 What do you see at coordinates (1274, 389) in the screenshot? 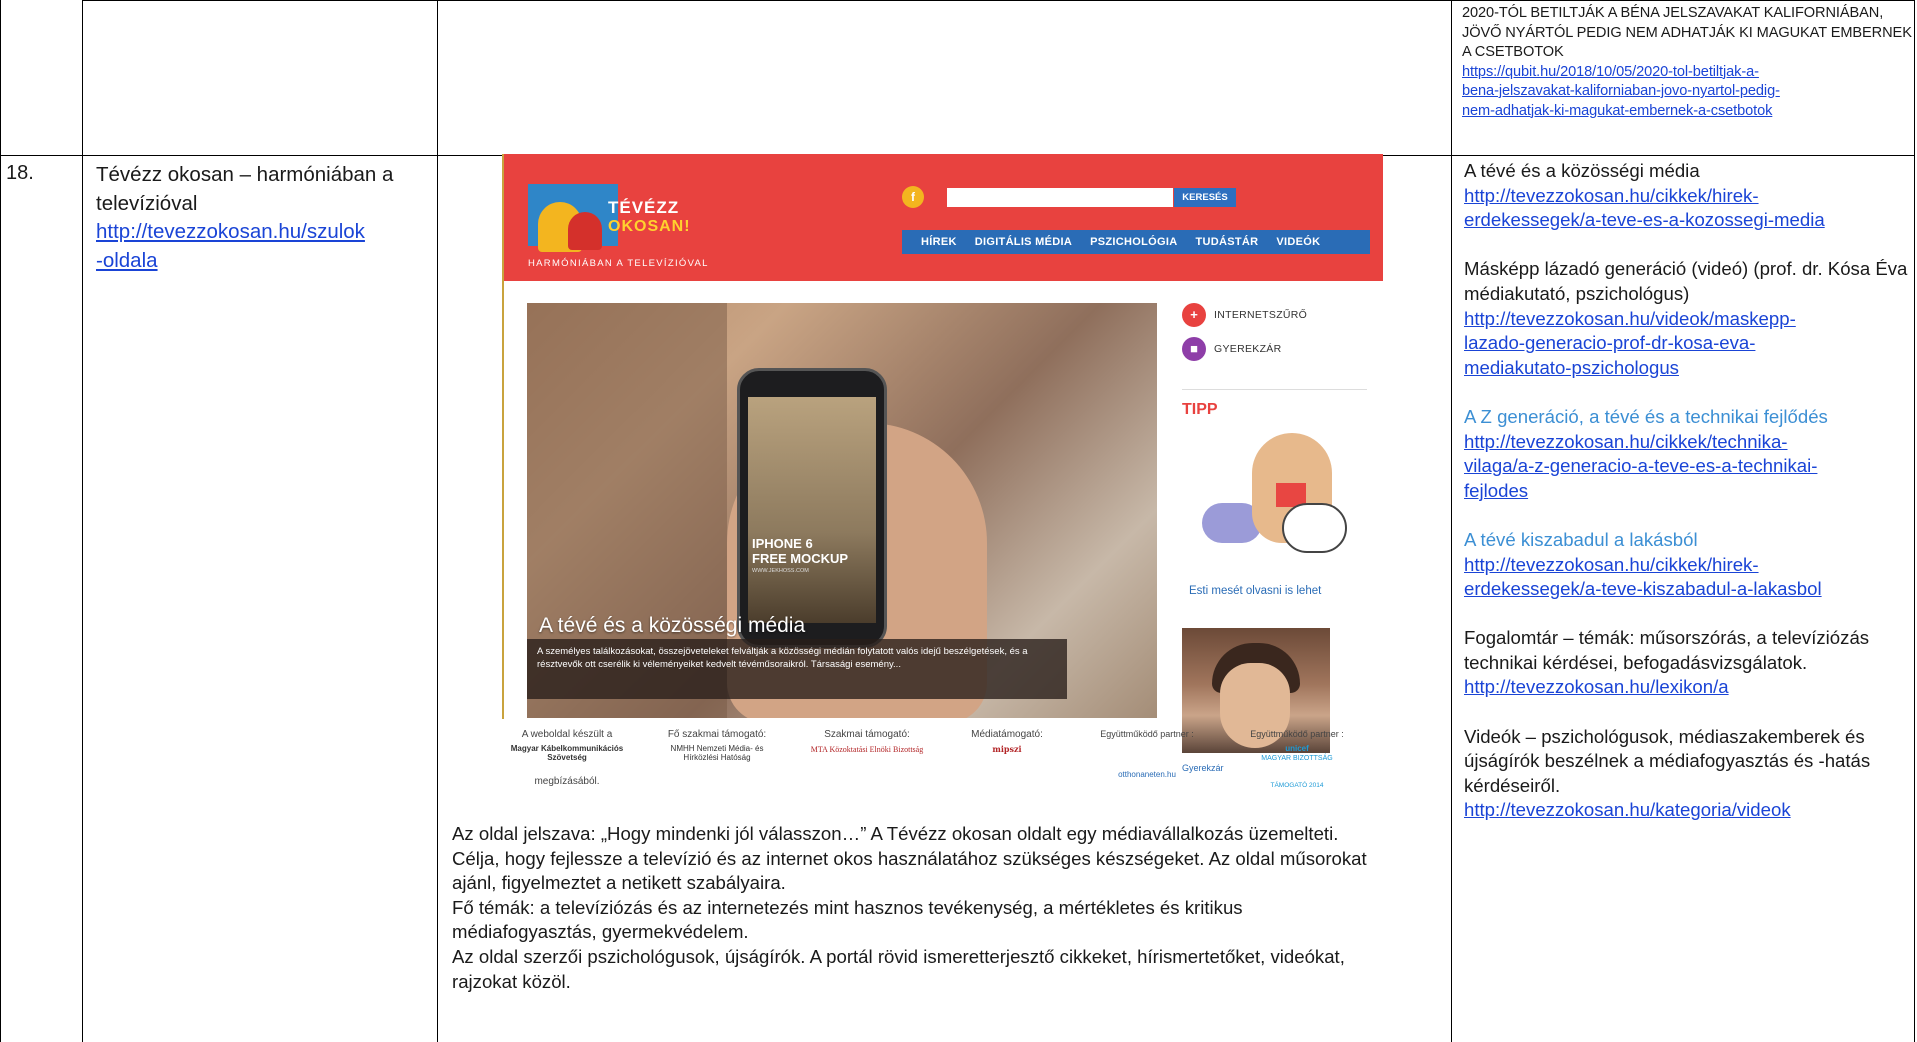
I see `sidebar-divider` at bounding box center [1274, 389].